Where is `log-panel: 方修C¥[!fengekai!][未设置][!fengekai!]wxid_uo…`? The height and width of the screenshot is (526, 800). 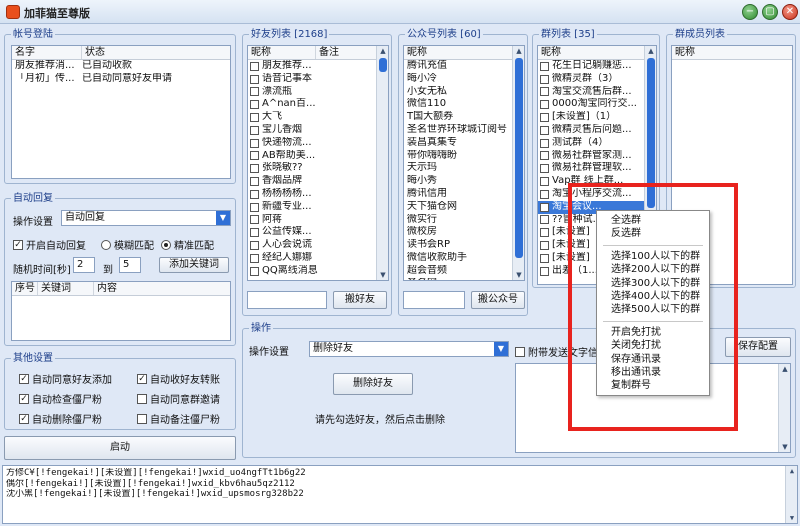 log-panel: 方修C¥[!fengekai!][未设置][!fengekai!]wxid_uo… is located at coordinates (400, 494).